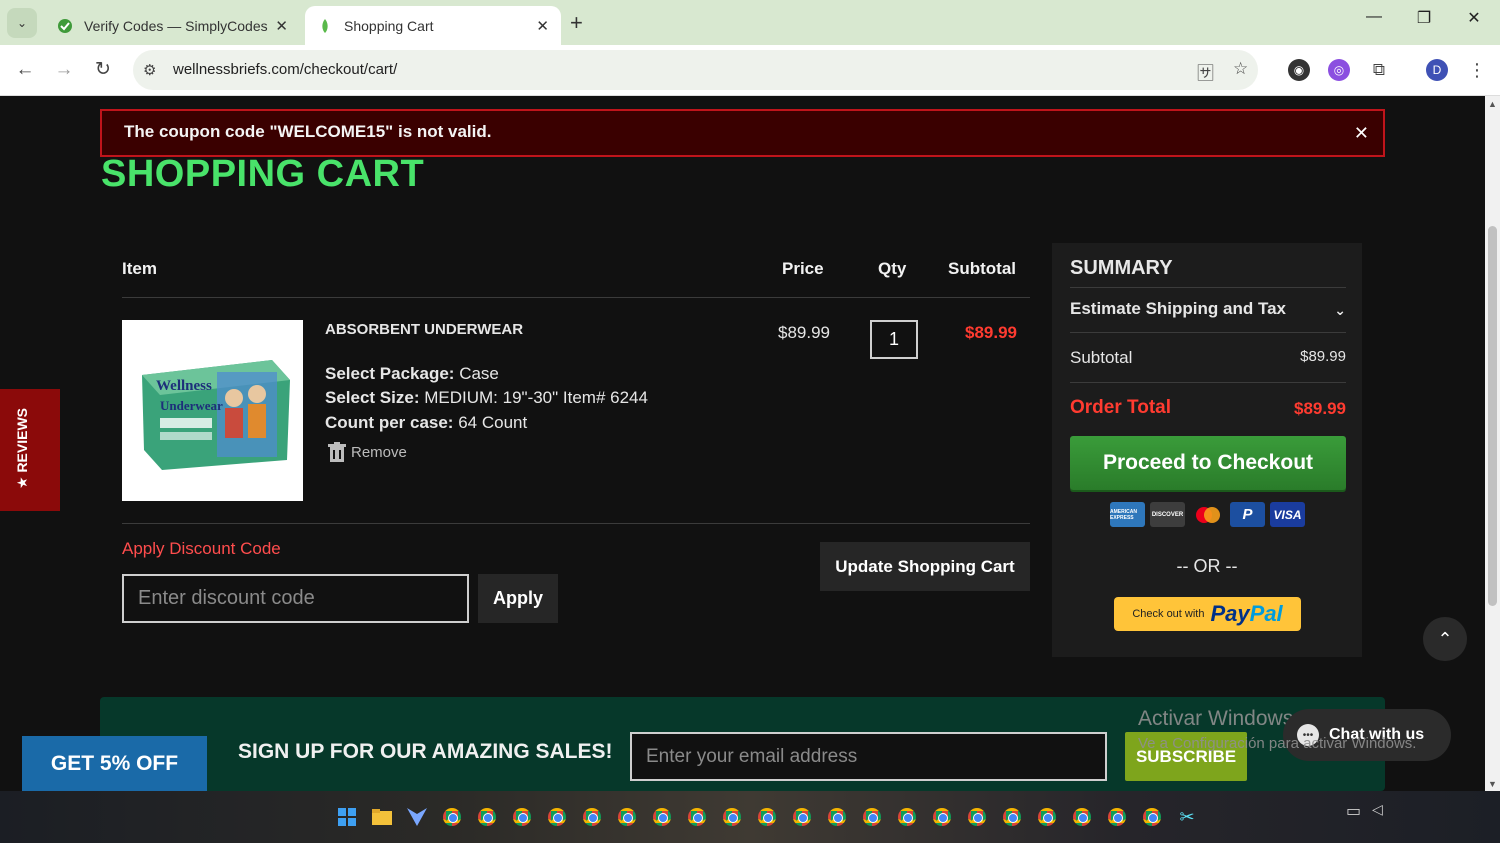  What do you see at coordinates (1474, 18) in the screenshot?
I see `close-window-icon: ✕` at bounding box center [1474, 18].